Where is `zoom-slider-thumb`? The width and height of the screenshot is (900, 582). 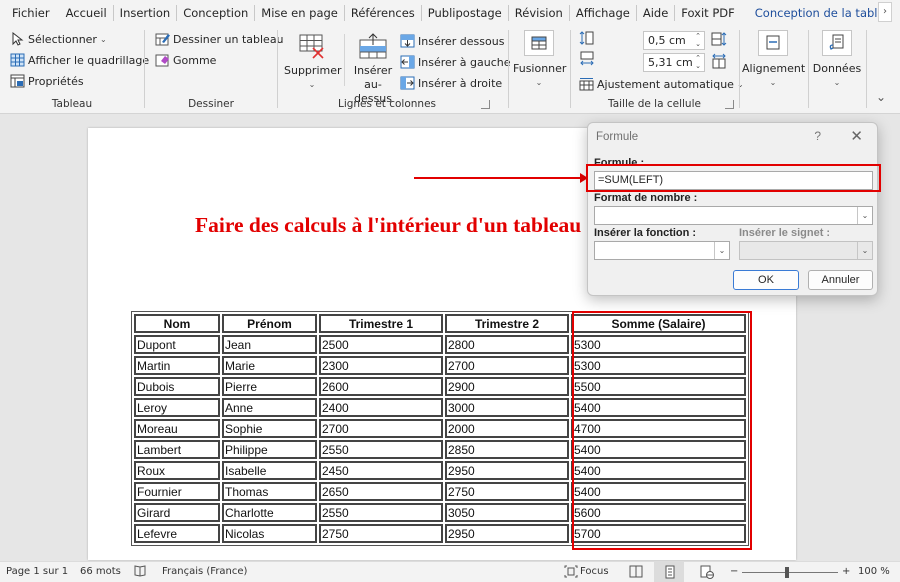
zoom-slider-thumb is located at coordinates (787, 572).